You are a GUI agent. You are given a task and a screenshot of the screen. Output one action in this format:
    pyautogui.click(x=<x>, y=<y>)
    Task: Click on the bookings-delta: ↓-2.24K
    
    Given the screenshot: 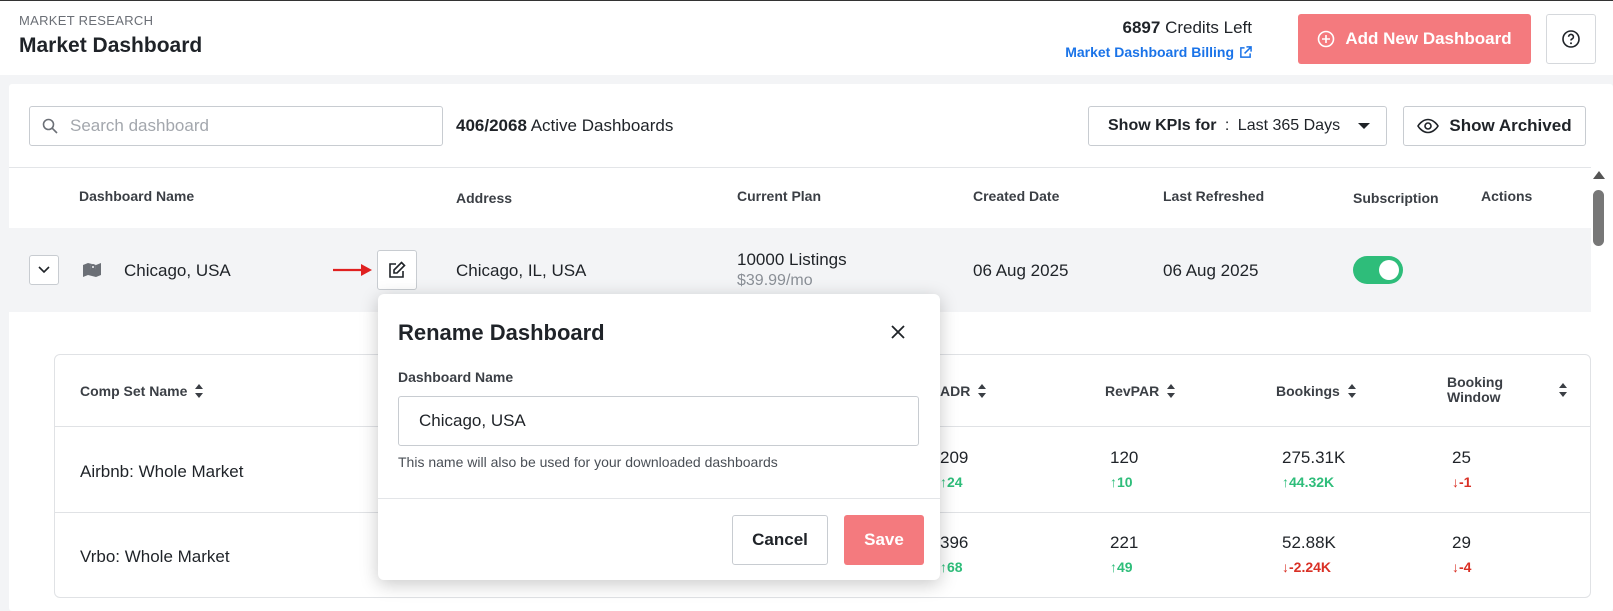 What is the action you would take?
    pyautogui.click(x=1307, y=567)
    